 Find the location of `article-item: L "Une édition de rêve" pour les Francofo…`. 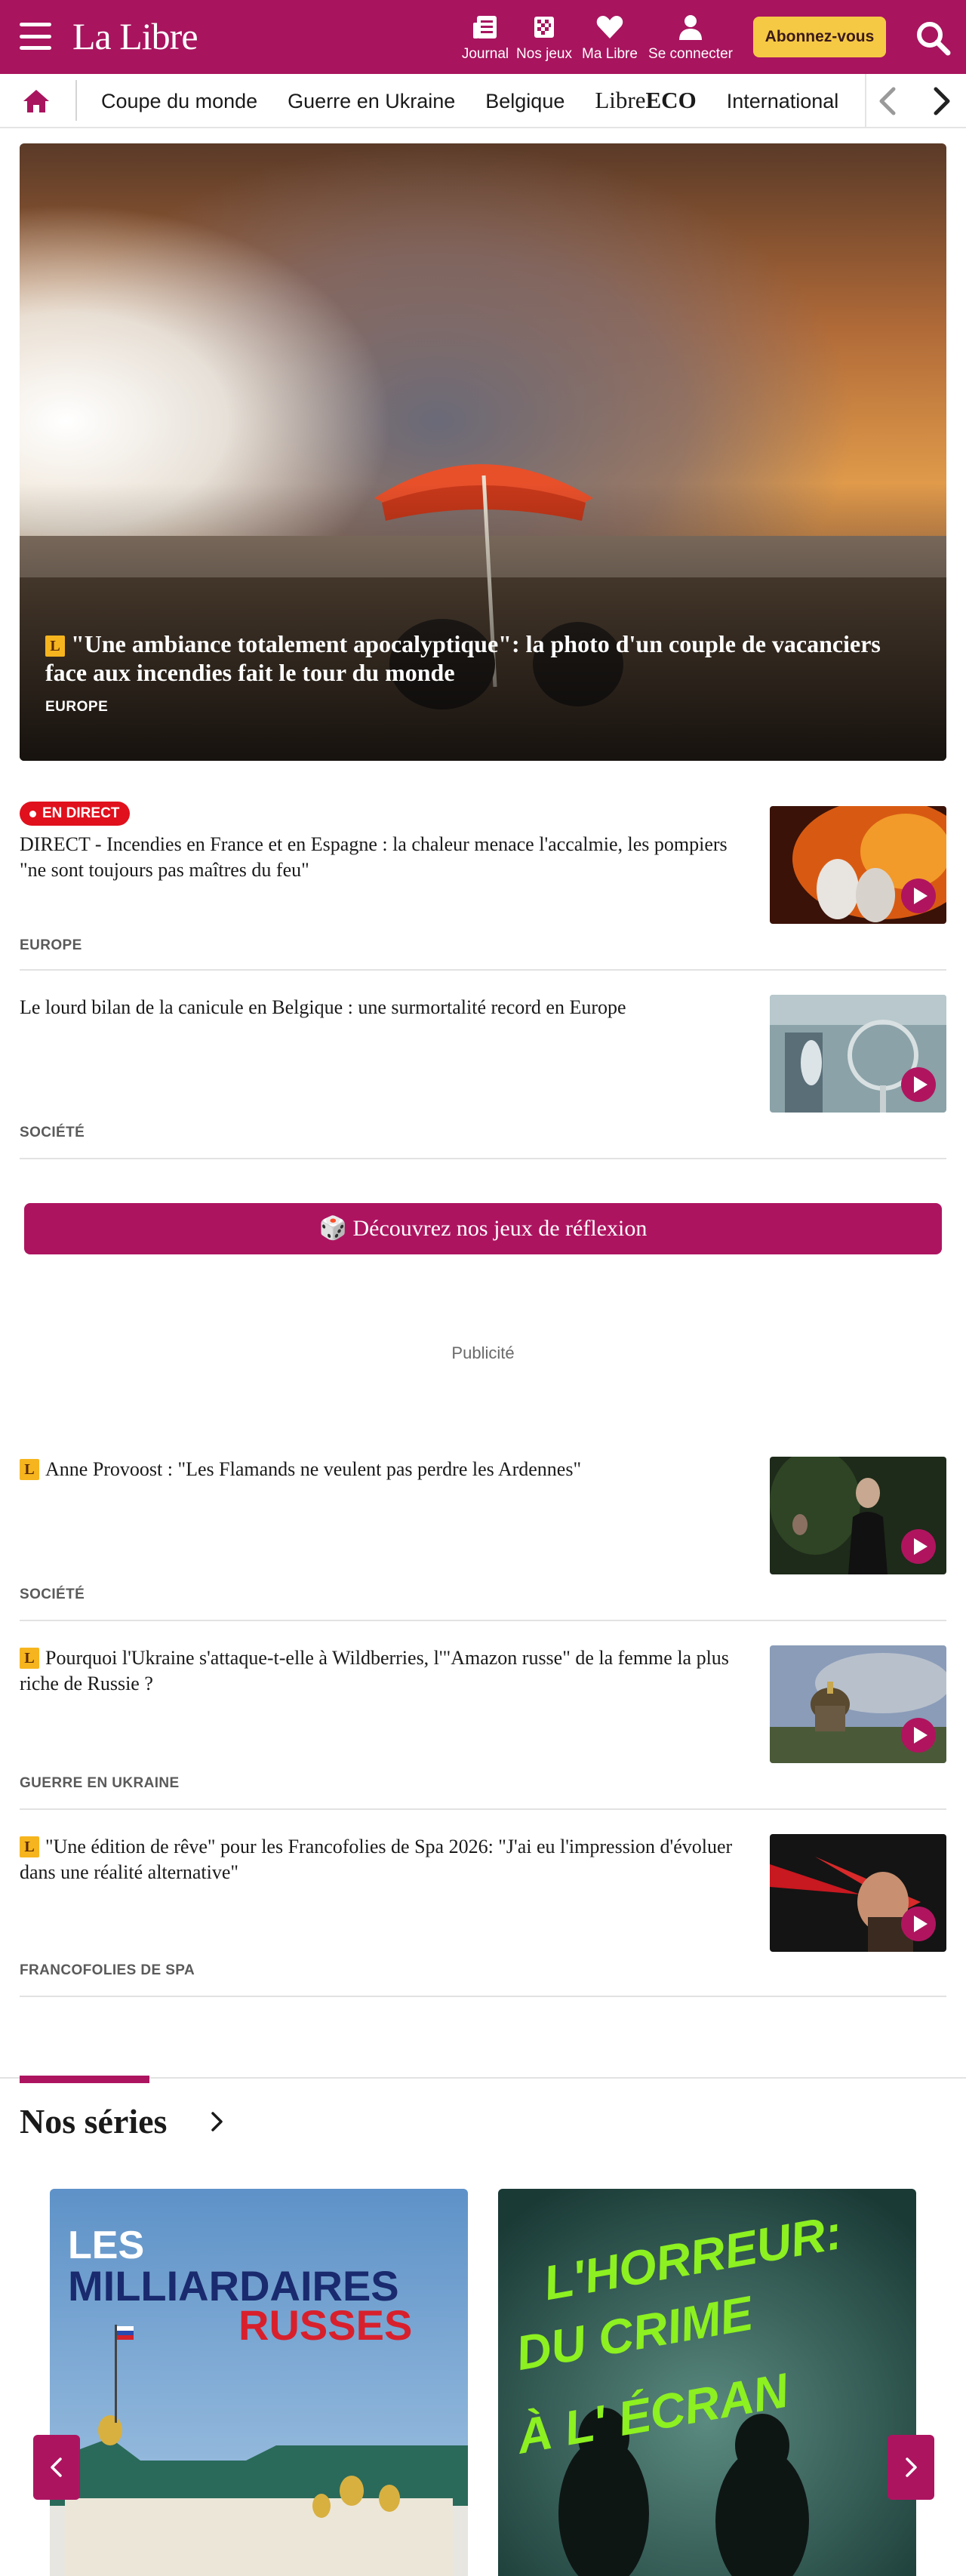

article-item: L "Une édition de rêve" pour les Francofo… is located at coordinates (483, 1915).